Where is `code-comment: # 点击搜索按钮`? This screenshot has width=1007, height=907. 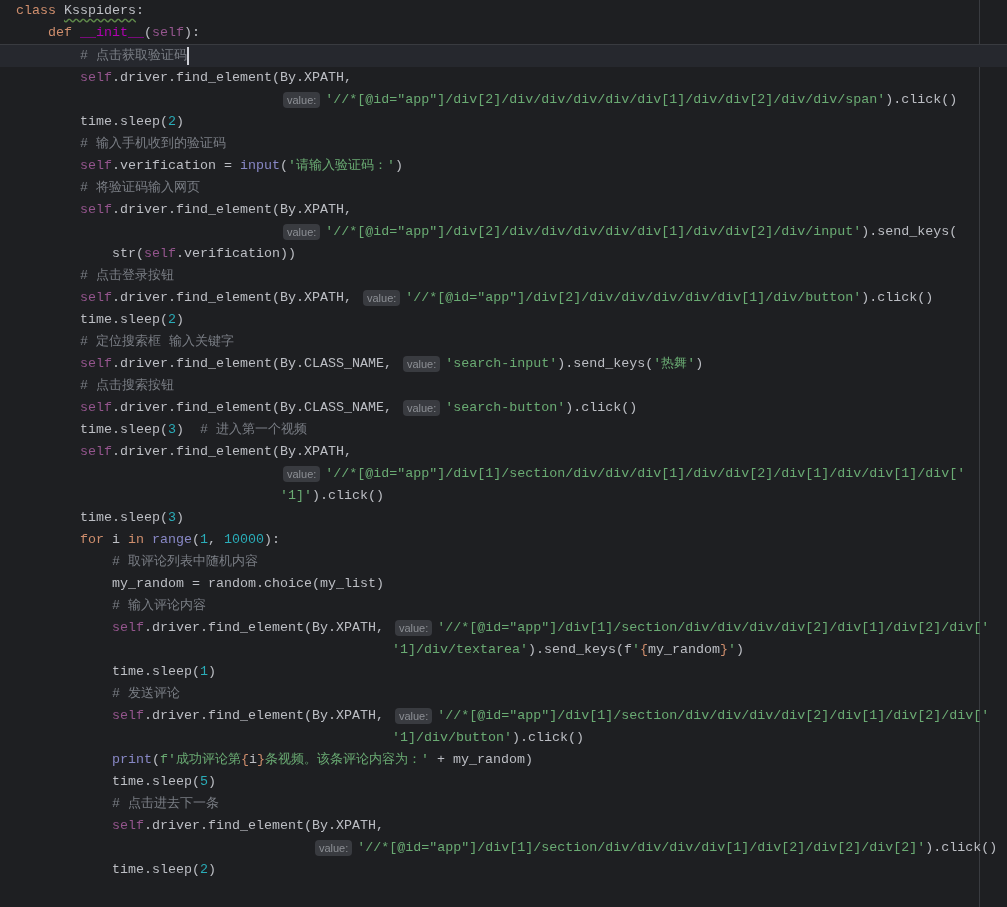 code-comment: # 点击搜索按钮 is located at coordinates (127, 386).